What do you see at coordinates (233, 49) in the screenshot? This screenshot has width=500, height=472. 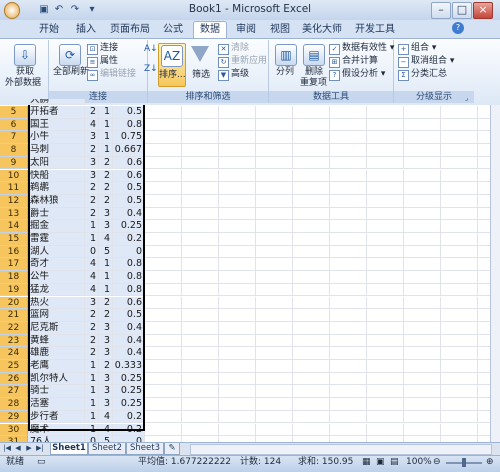 I see `clear-button: ✕ 清除` at bounding box center [233, 49].